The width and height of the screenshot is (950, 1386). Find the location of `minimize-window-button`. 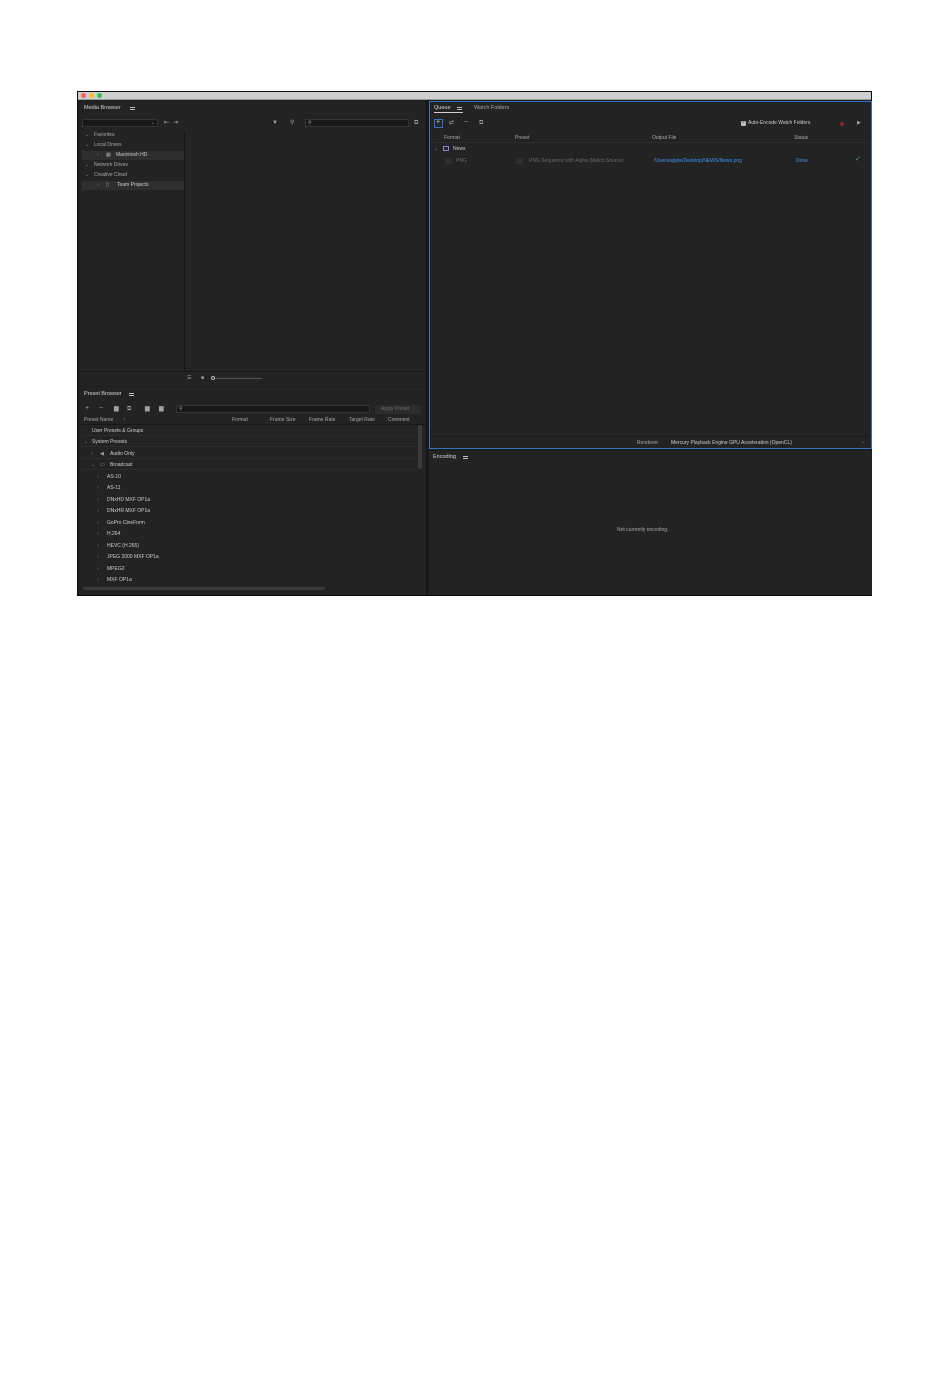

minimize-window-button is located at coordinates (91, 95).